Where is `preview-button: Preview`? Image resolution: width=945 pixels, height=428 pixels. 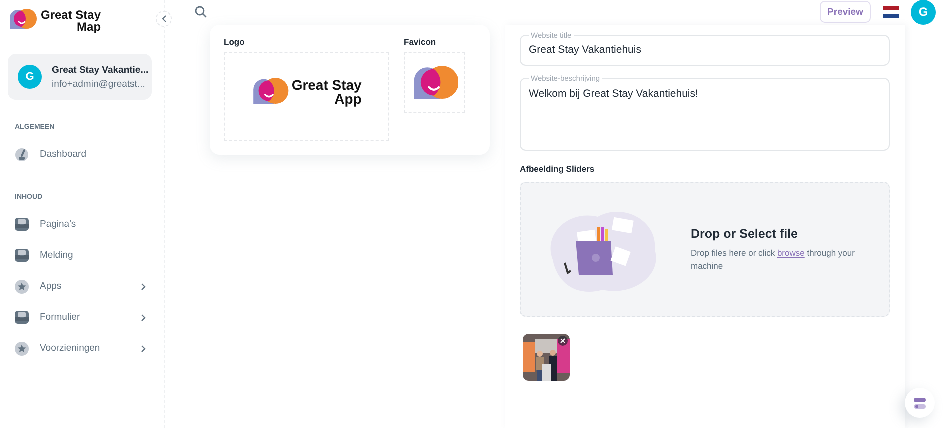 preview-button: Preview is located at coordinates (845, 12).